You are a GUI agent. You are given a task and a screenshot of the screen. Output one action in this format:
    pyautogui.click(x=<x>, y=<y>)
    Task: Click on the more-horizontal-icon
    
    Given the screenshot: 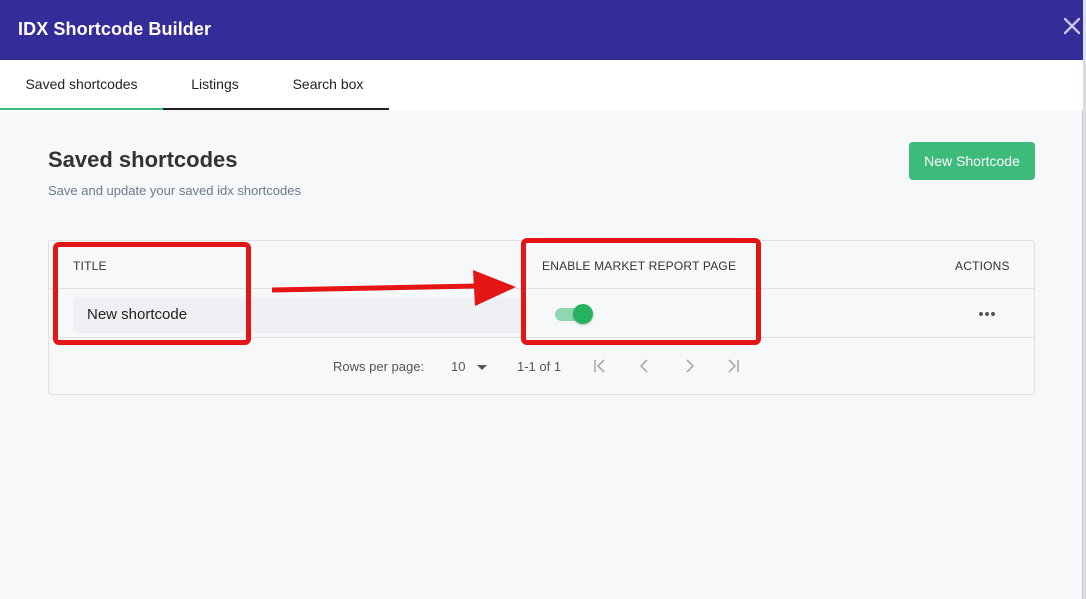 What is the action you would take?
    pyautogui.click(x=987, y=314)
    